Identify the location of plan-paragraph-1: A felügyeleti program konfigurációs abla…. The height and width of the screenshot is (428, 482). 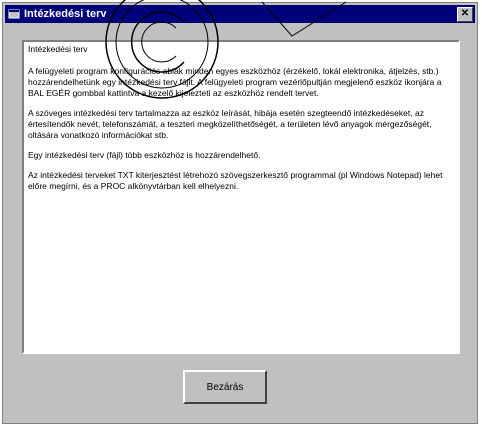
(235, 82).